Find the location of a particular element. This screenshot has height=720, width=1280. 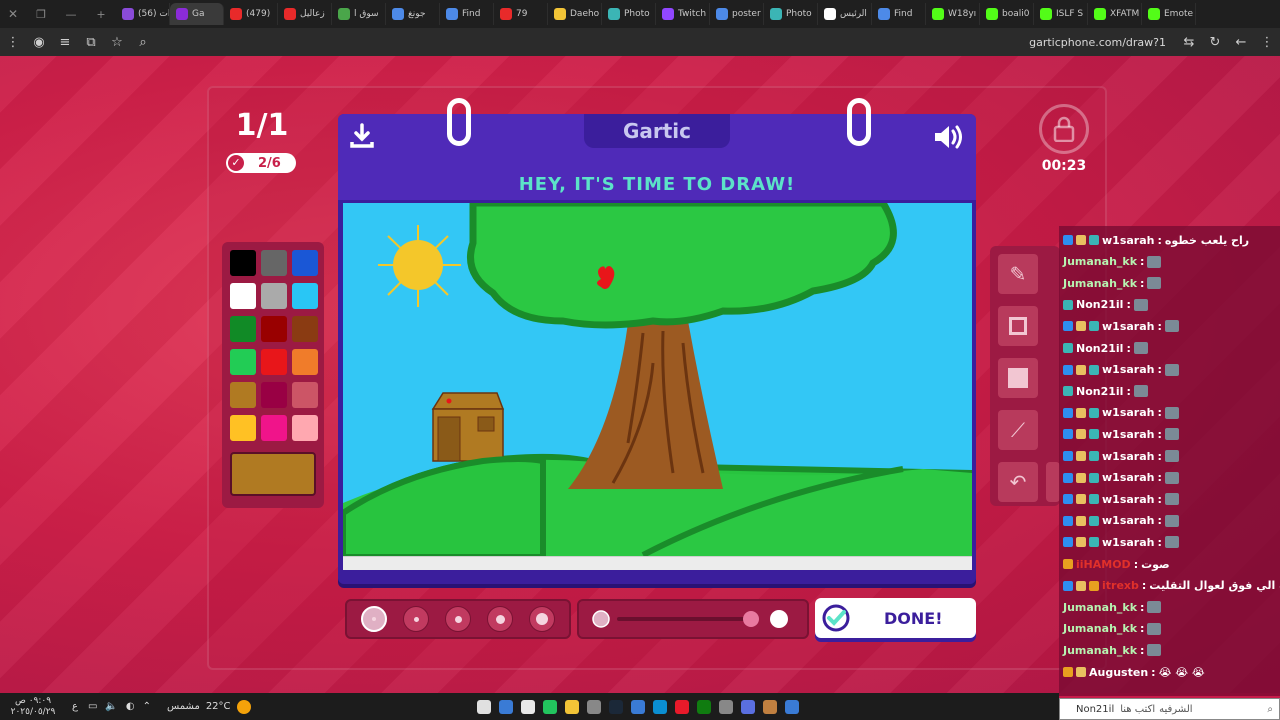

browser-tab: poster is located at coordinates (737, 14).